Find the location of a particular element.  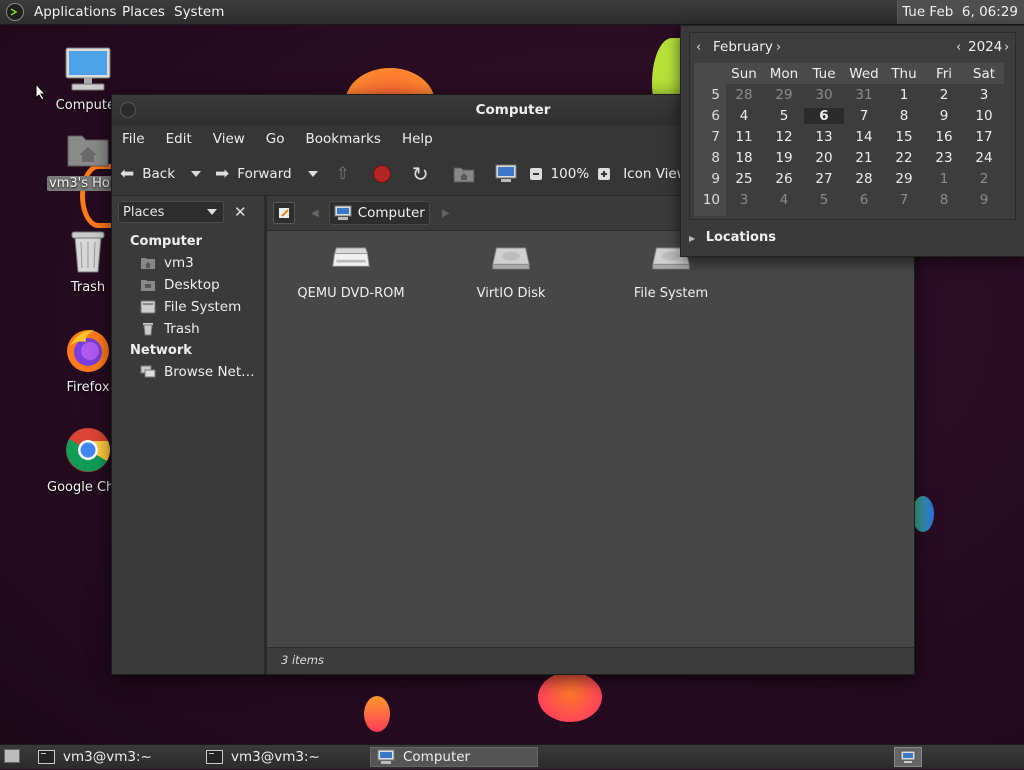

menu-go: Go is located at coordinates (275, 139).